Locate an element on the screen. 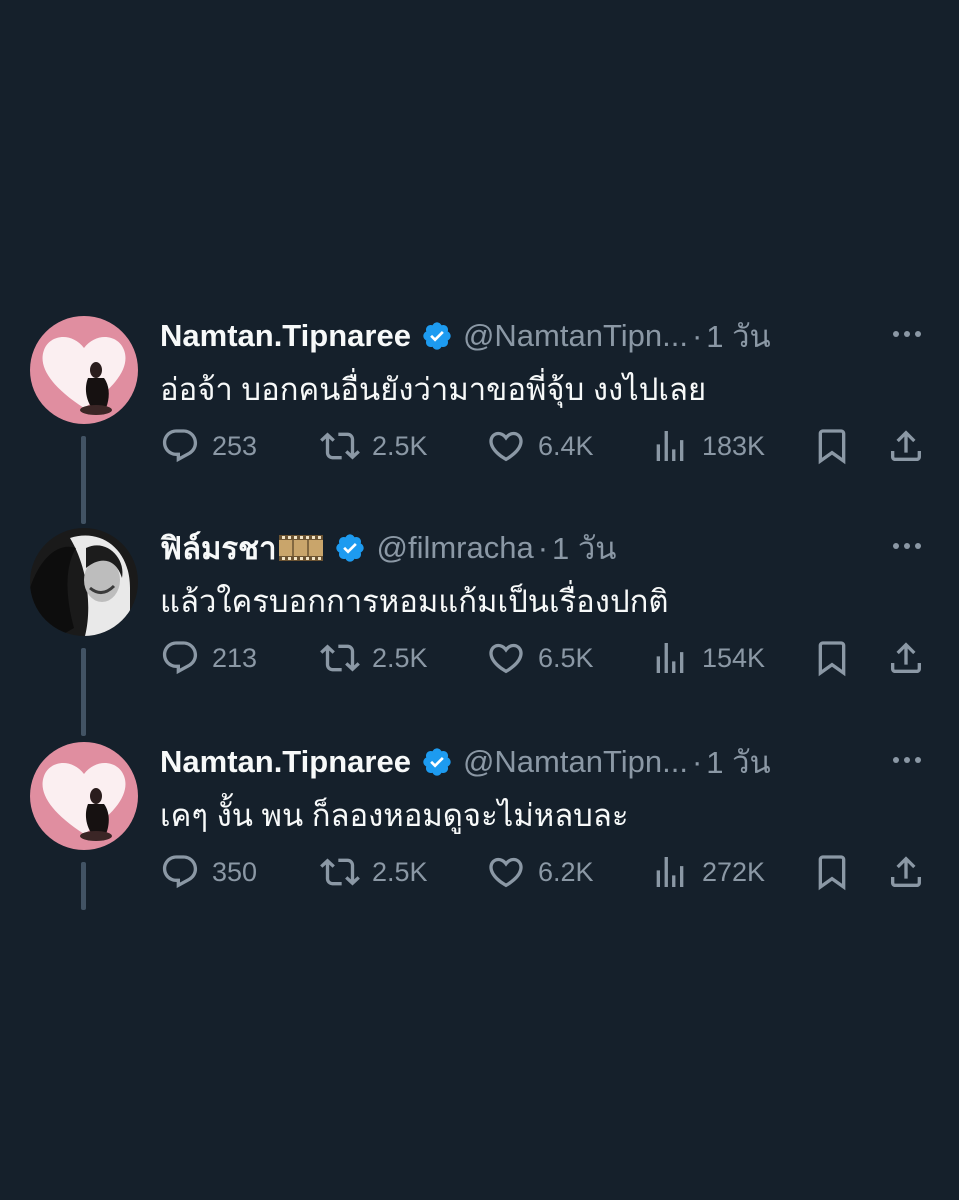  view-count: 183K is located at coordinates (734, 445).